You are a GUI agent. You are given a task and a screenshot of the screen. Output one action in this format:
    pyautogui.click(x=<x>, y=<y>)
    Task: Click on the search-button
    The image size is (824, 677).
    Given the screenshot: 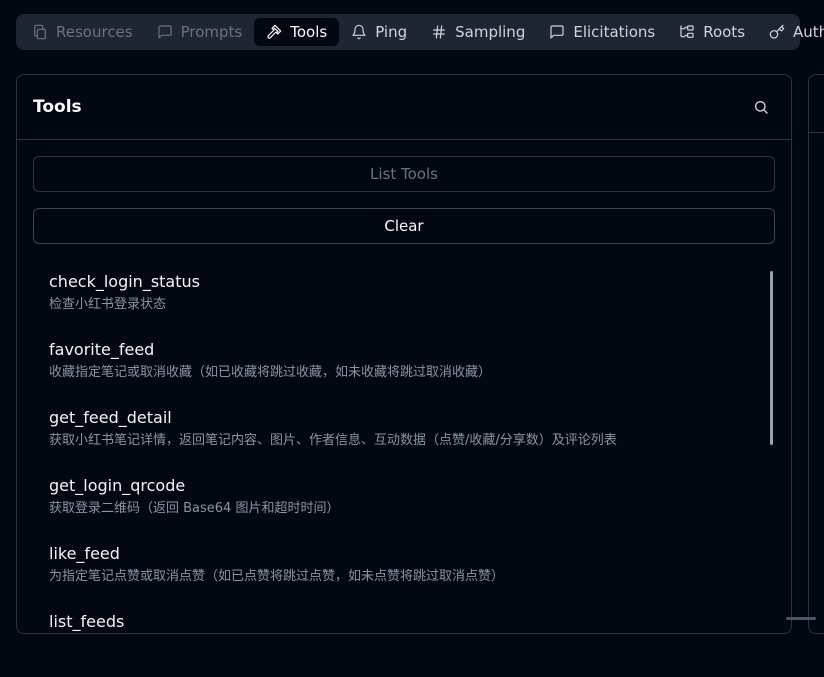 What is the action you would take?
    pyautogui.click(x=761, y=107)
    